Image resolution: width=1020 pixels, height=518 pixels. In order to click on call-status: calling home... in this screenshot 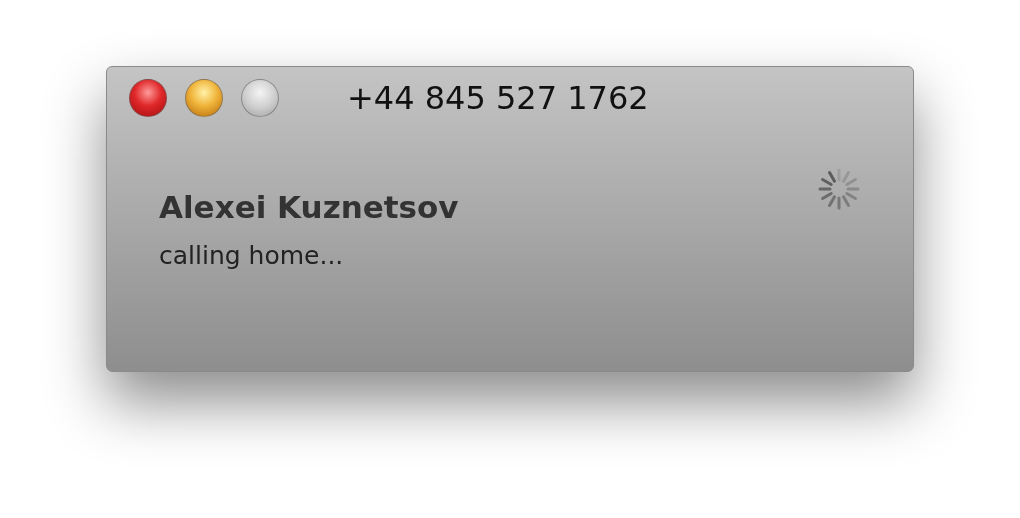, I will do `click(252, 256)`.